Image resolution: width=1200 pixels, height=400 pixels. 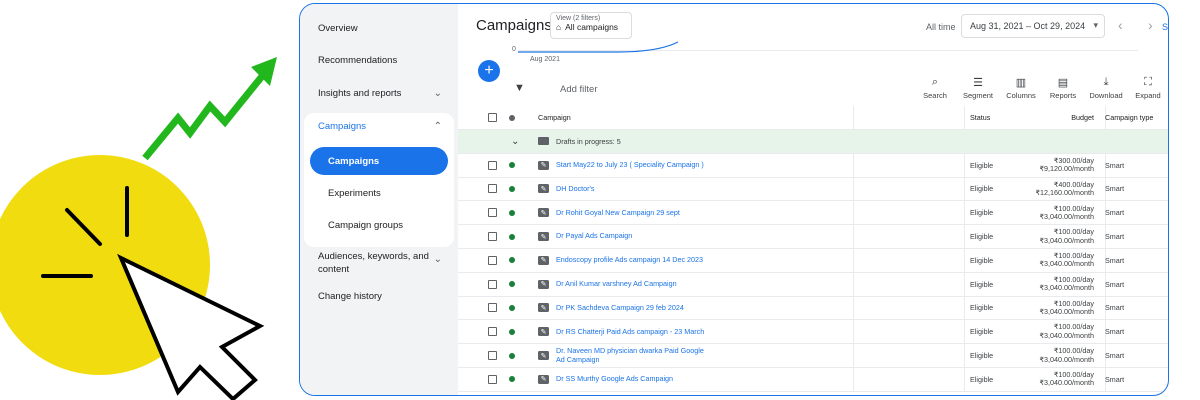 What do you see at coordinates (1148, 88) in the screenshot?
I see `toolbar-expand-button: ⛶ Expand` at bounding box center [1148, 88].